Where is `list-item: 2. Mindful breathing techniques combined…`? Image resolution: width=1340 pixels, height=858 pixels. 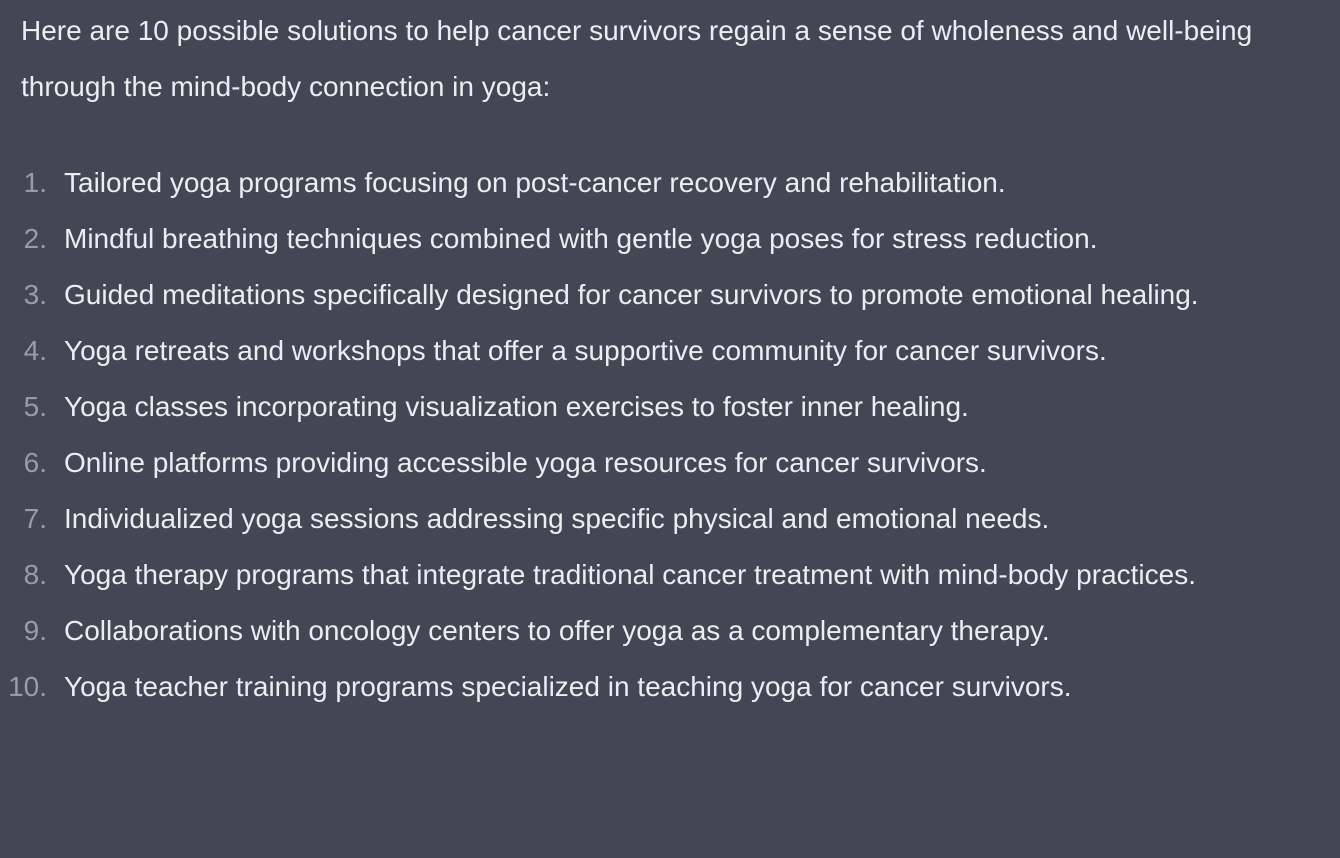
list-item: 2. Mindful breathing techniques combined… is located at coordinates (670, 239).